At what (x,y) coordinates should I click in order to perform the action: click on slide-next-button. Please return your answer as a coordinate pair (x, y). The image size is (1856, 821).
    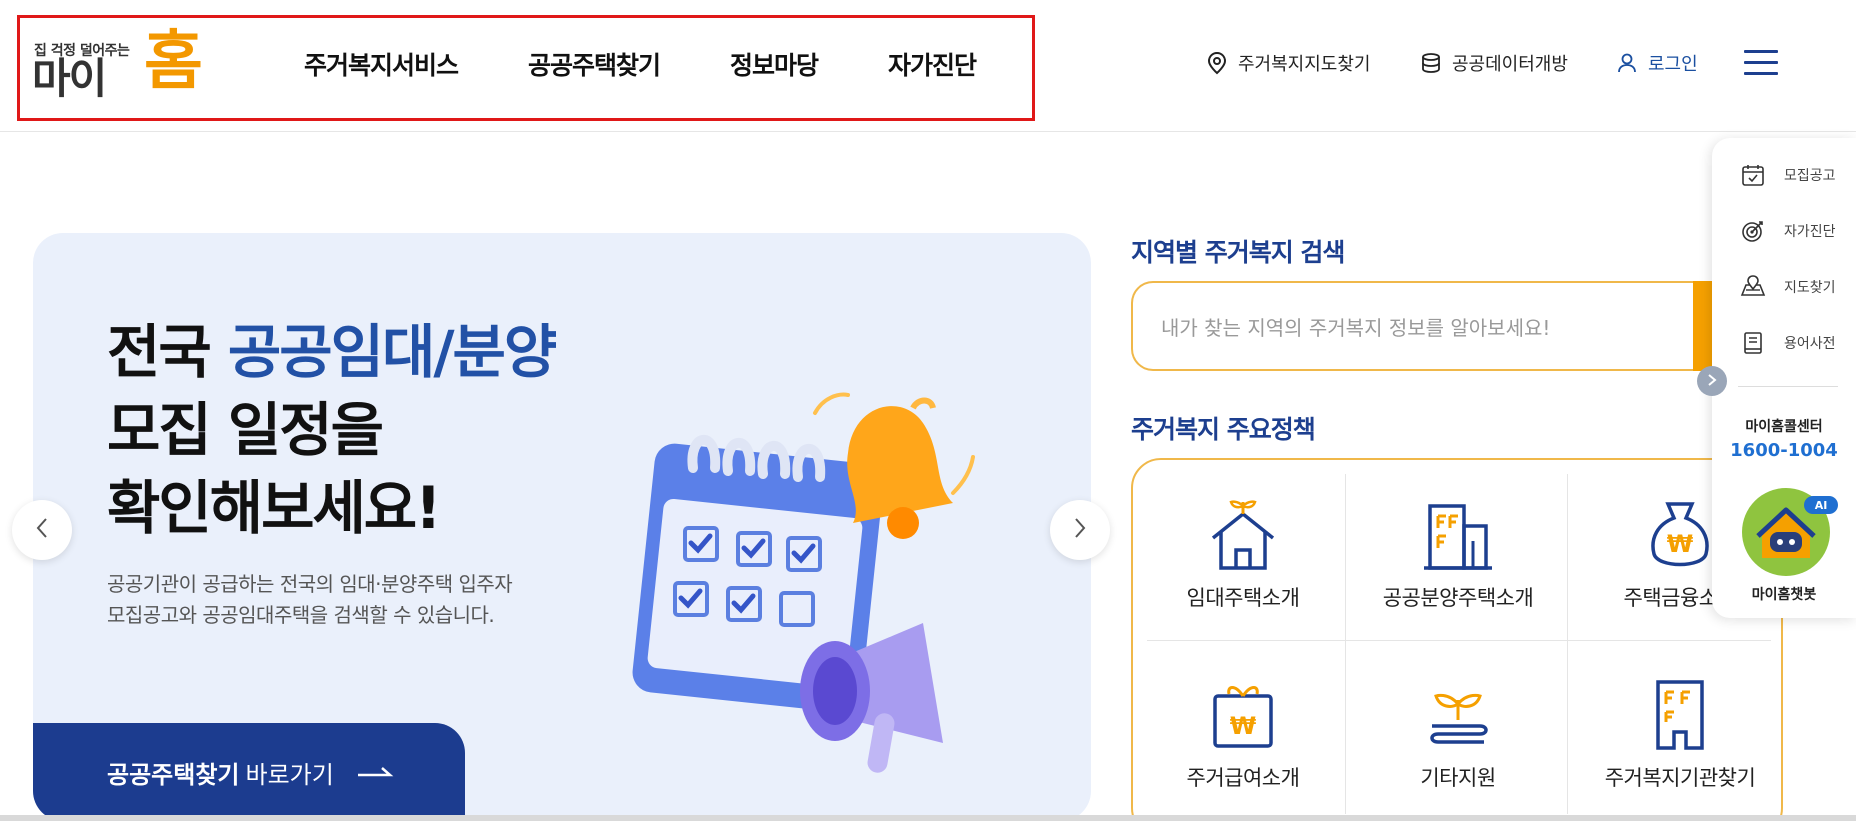
    Looking at the image, I should click on (1080, 530).